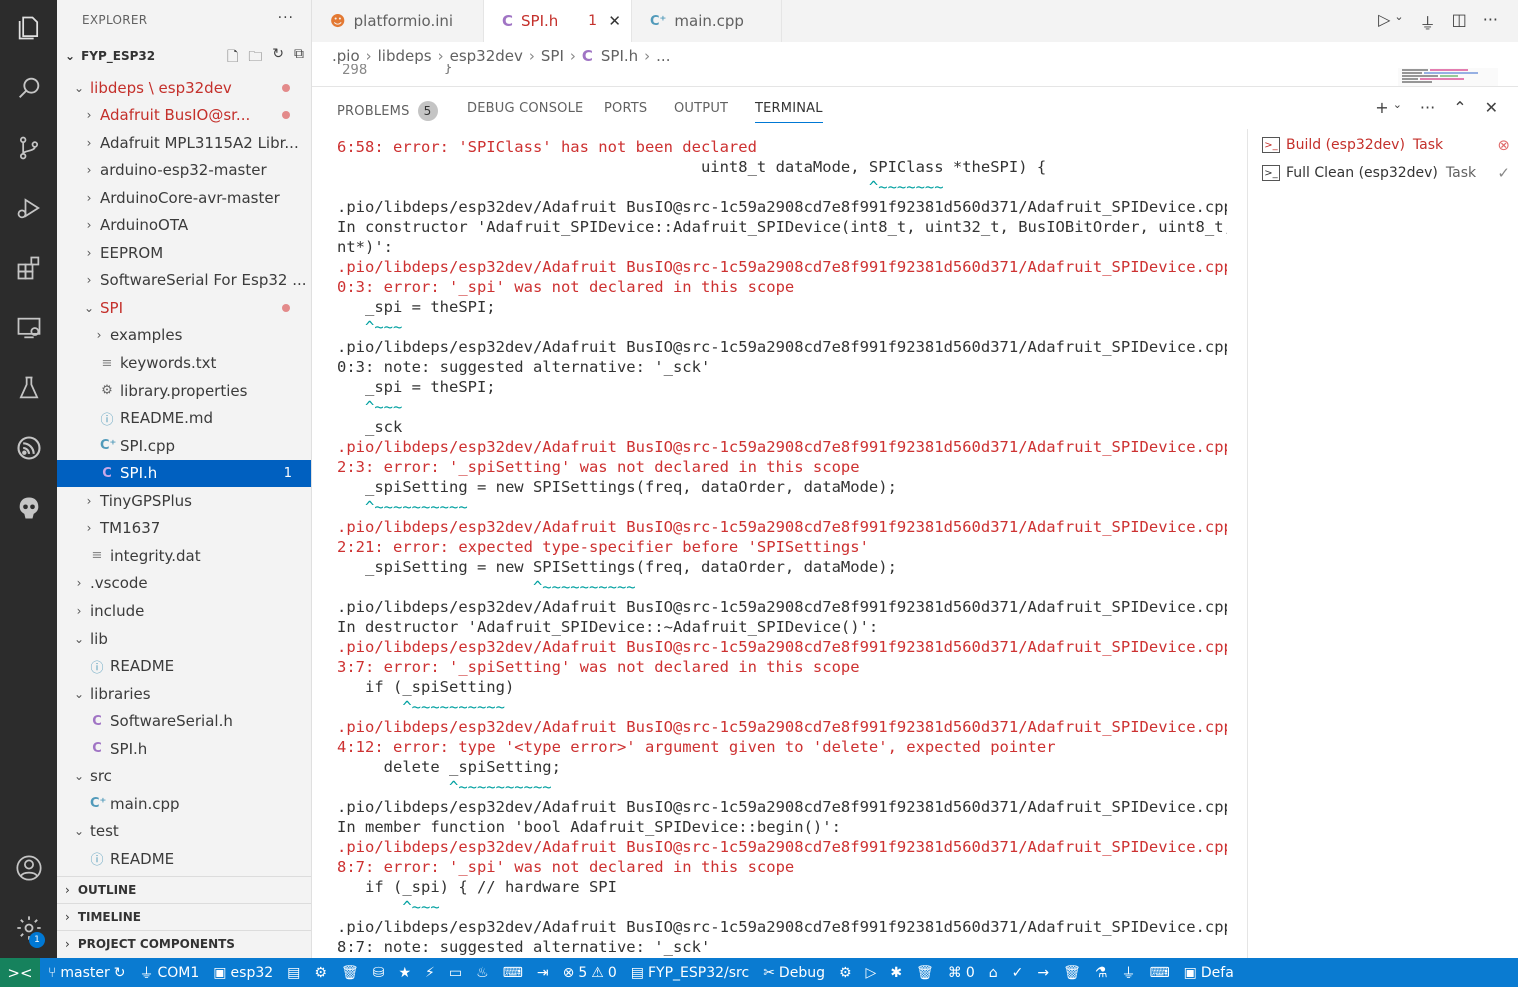 The width and height of the screenshot is (1518, 987). Describe the element at coordinates (1398, 22) in the screenshot. I see `chevron-down-icon: ⌄` at that location.